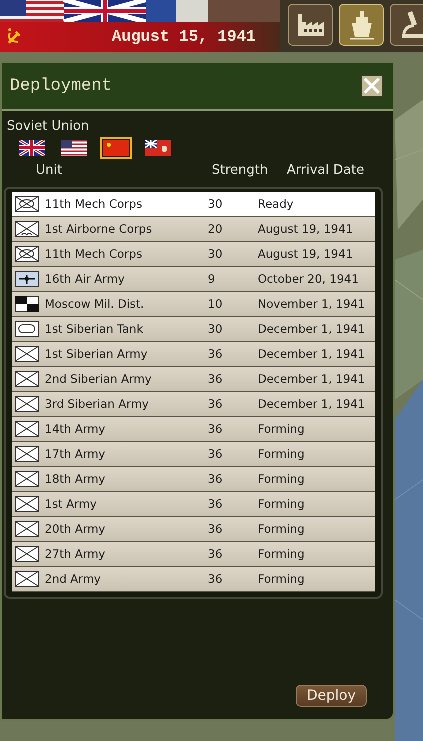 The width and height of the screenshot is (423, 741). I want to click on unit-row: 1st Siberian Army 36 December 1, 1941, so click(193, 354).